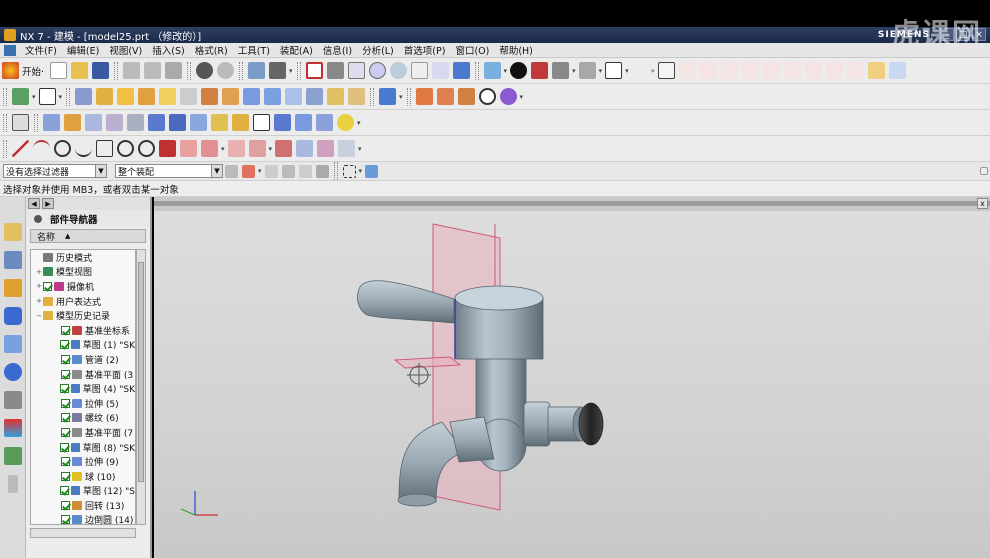 This screenshot has width=990, height=558. What do you see at coordinates (984, 171) in the screenshot?
I see `toolbar-options-icon` at bounding box center [984, 171].